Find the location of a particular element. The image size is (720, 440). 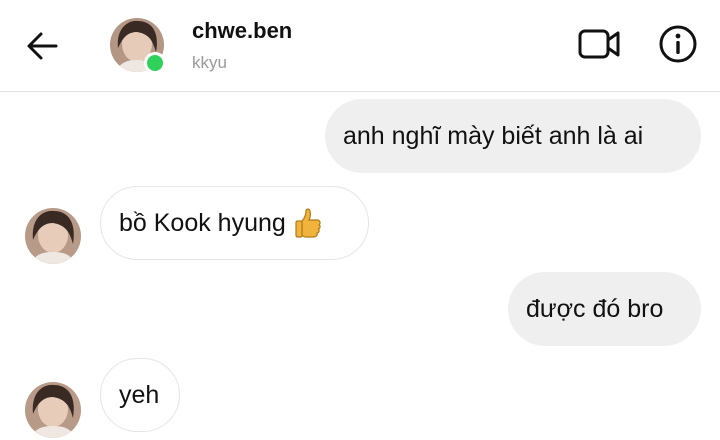

video-call-button is located at coordinates (599, 44).